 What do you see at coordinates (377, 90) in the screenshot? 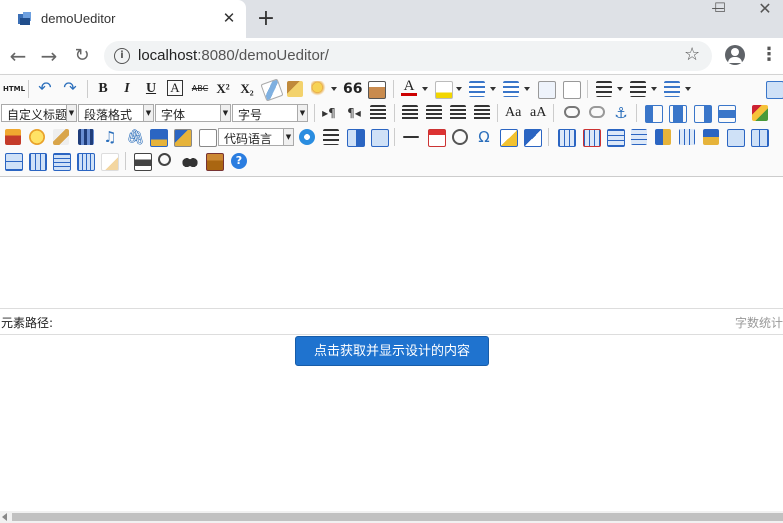
I see `pasteplain-icon` at bounding box center [377, 90].